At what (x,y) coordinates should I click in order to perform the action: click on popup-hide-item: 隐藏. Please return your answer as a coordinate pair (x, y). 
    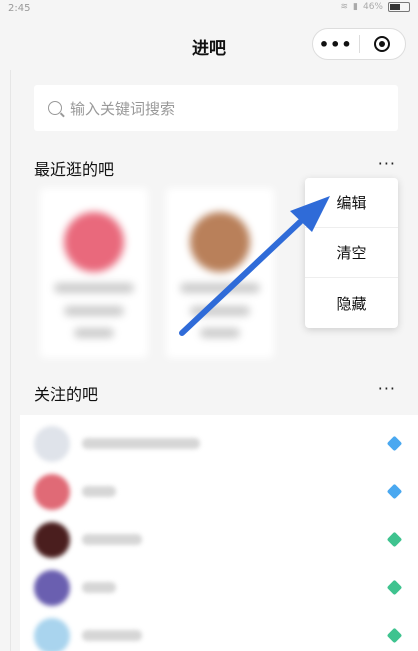
    Looking at the image, I should click on (351, 303).